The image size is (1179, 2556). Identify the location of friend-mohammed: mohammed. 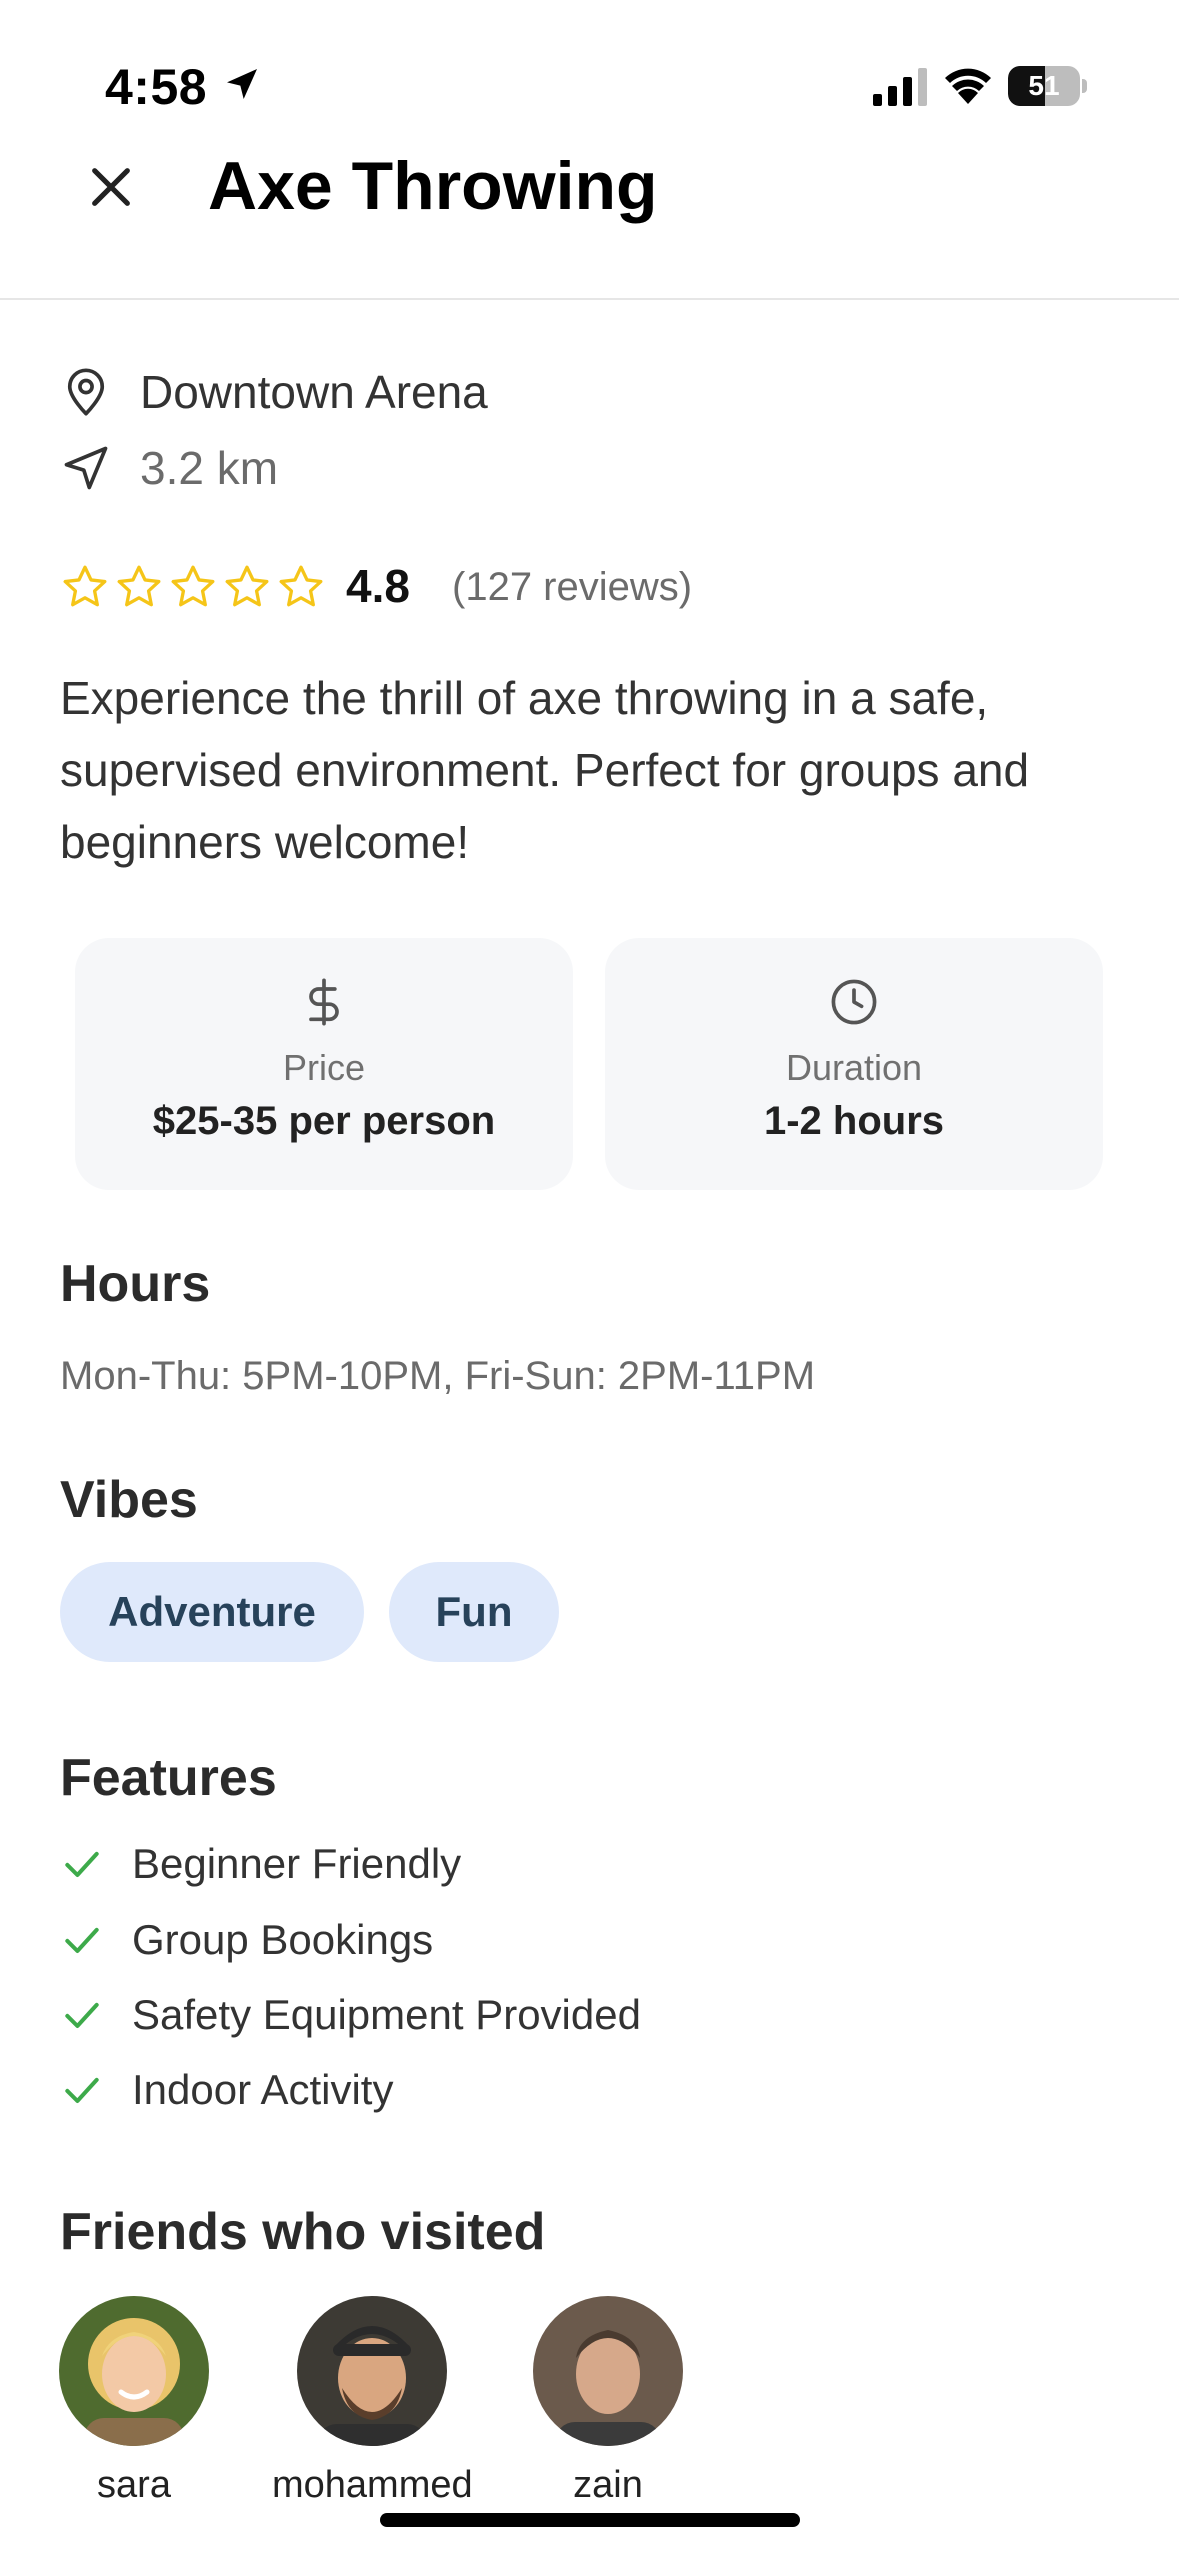
(372, 2402).